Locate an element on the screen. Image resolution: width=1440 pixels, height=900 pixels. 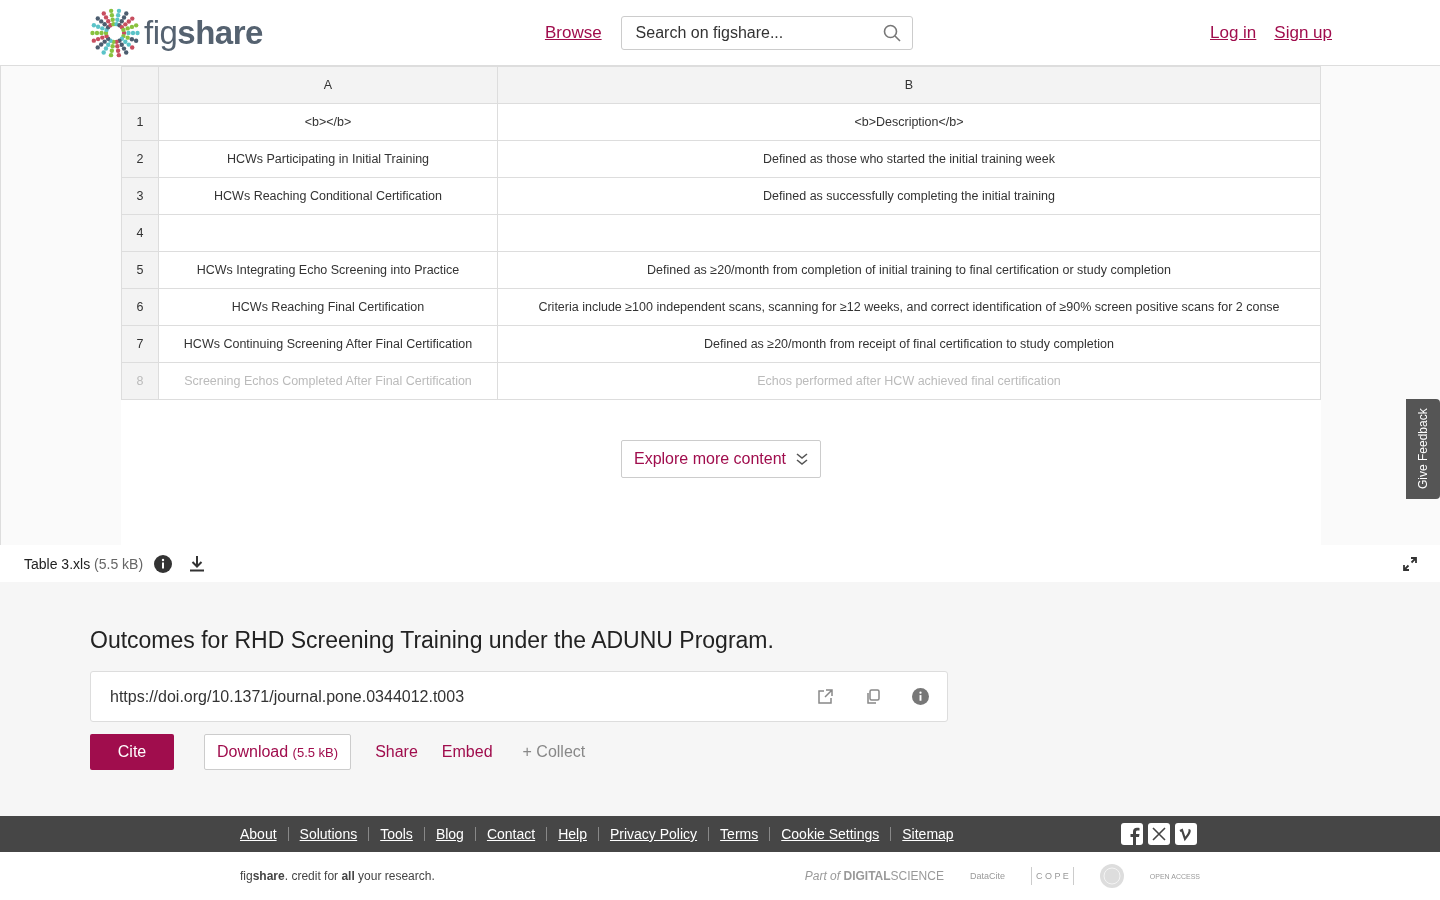
external-link-icon is located at coordinates (825, 696).